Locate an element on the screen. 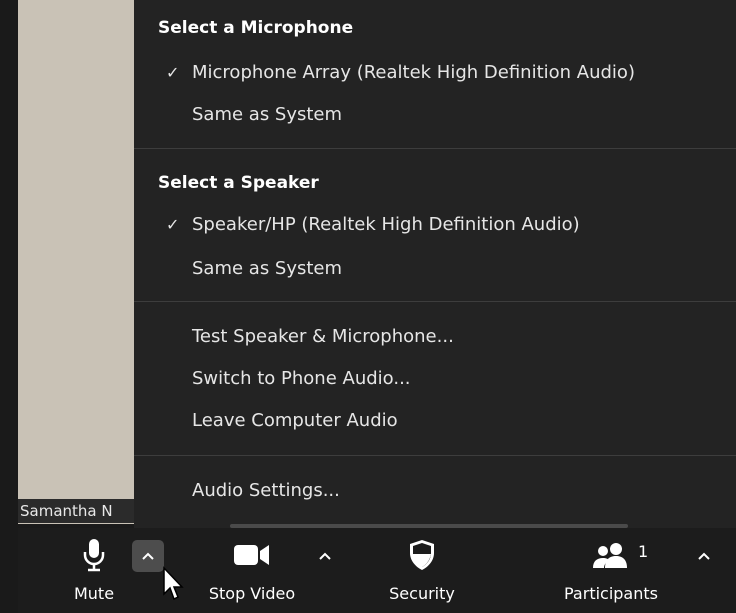  mouse-cursor-icon is located at coordinates (173, 583).